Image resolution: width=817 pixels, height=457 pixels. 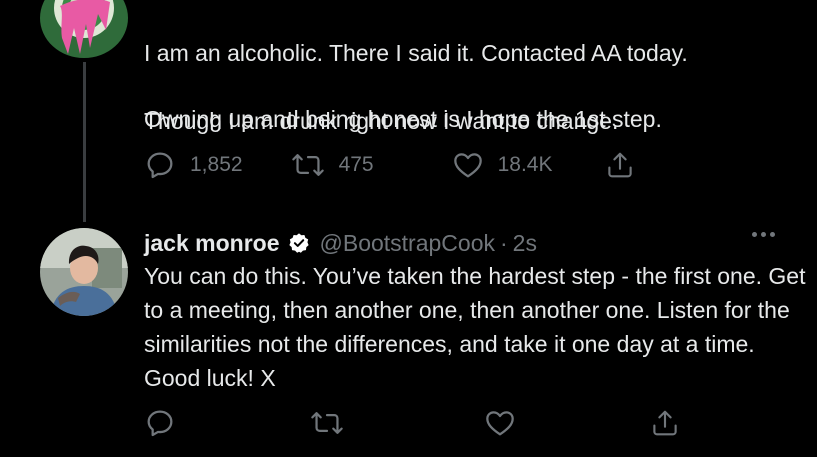 I want to click on reply-button, so click(x=160, y=423).